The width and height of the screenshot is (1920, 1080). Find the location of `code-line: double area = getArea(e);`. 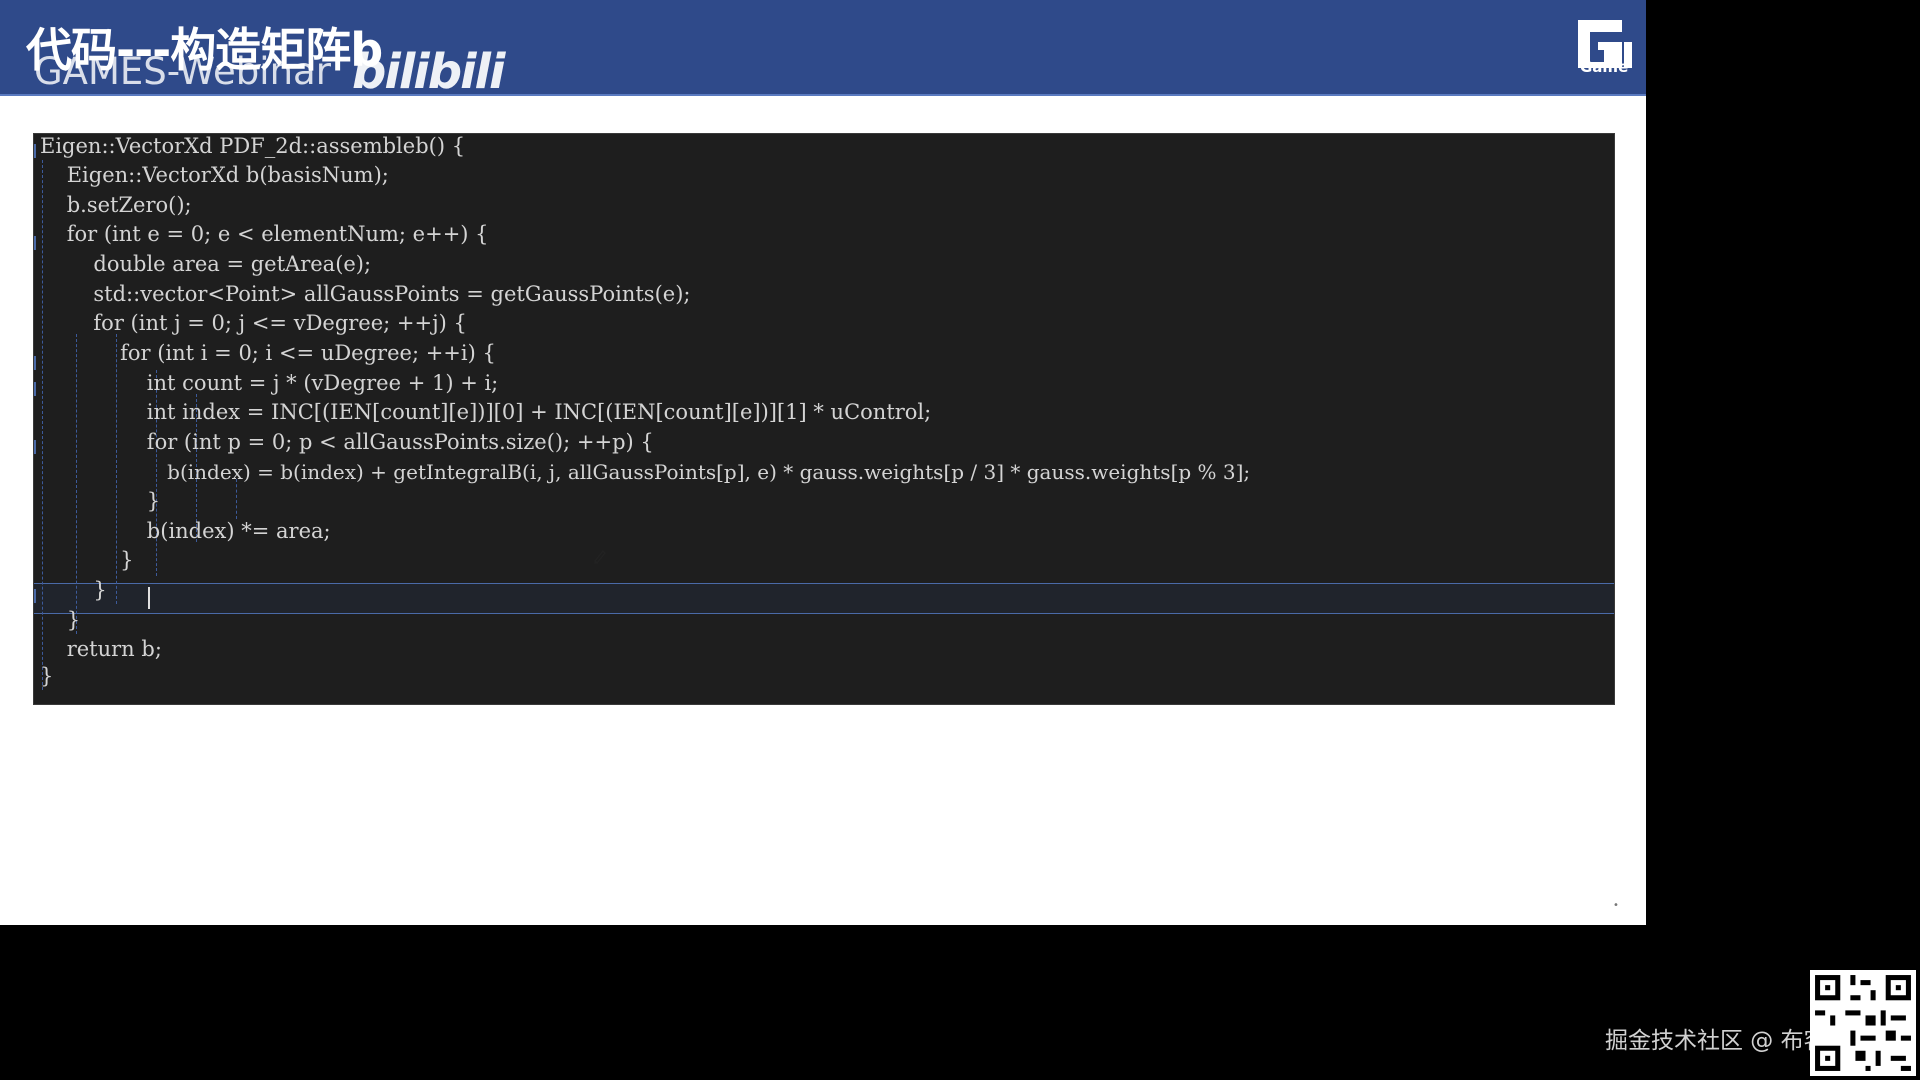

code-line: double area = getArea(e); is located at coordinates (205, 264).